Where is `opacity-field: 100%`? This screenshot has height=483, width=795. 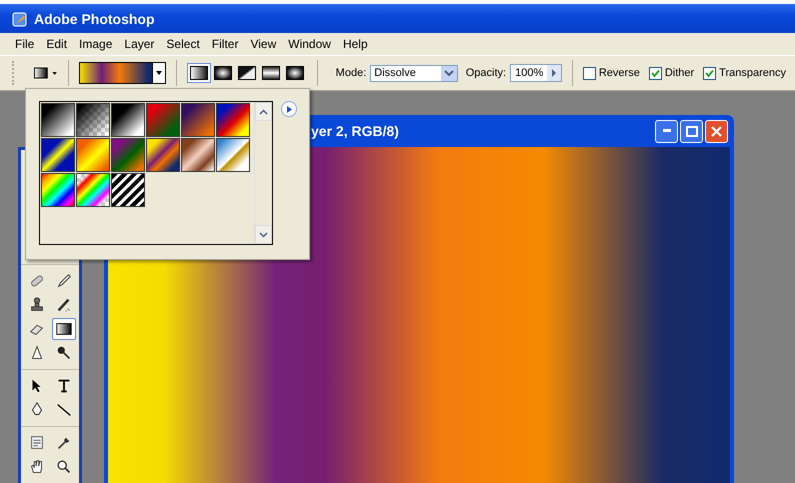 opacity-field: 100% is located at coordinates (536, 73).